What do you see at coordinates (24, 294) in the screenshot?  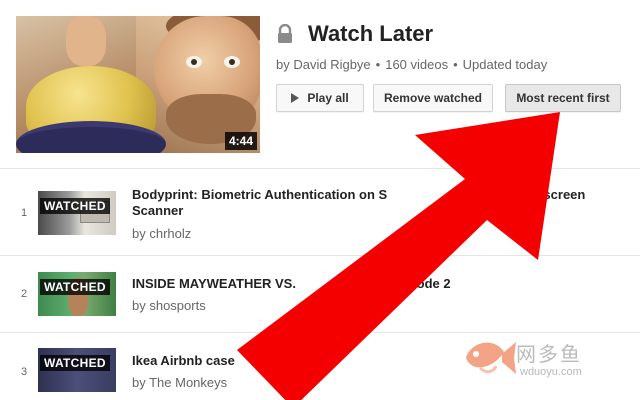 I see `video-index: 2` at bounding box center [24, 294].